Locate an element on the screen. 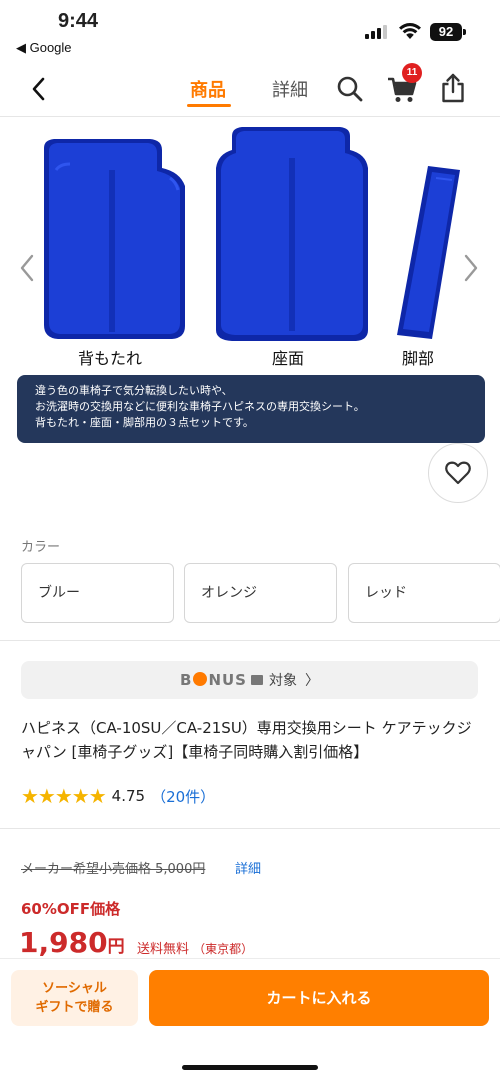 The height and width of the screenshot is (1080, 500). social-gift-button: ソーシャル ギフトで贈る is located at coordinates (74, 998).